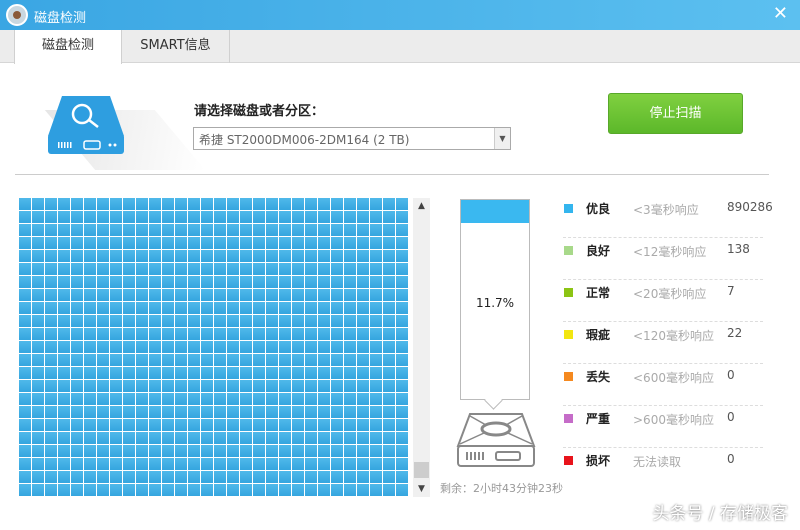 The height and width of the screenshot is (530, 800). I want to click on block-map-scrollbar: ▲ ▼, so click(421, 347).